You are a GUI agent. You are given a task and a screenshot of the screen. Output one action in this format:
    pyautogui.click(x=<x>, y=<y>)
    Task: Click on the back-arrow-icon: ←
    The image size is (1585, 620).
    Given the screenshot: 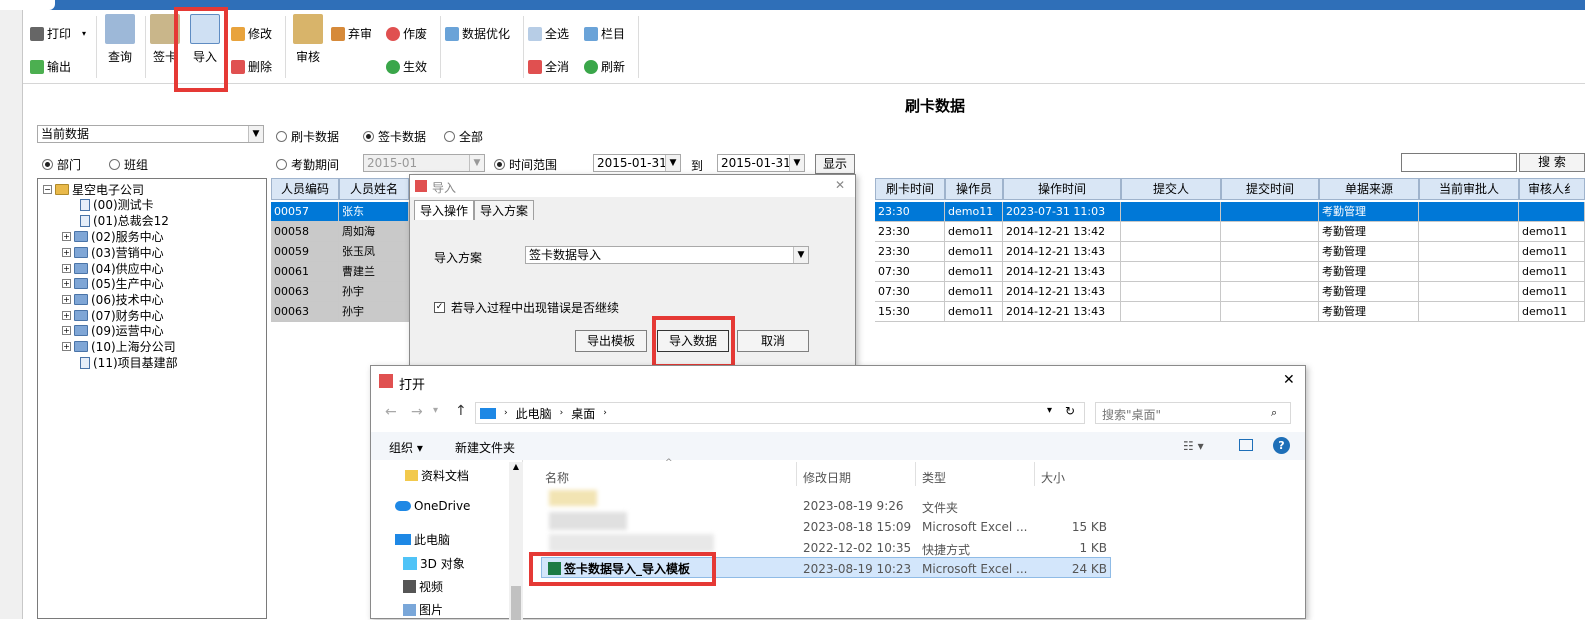 What is the action you would take?
    pyautogui.click(x=391, y=412)
    